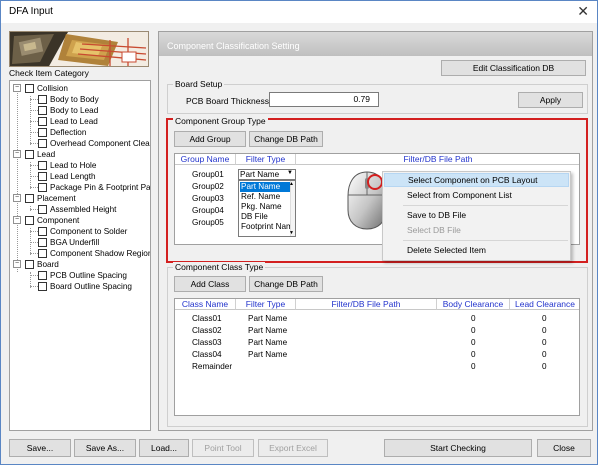  Describe the element at coordinates (458, 448) in the screenshot. I see `start-checking-button: Start Checking` at that location.